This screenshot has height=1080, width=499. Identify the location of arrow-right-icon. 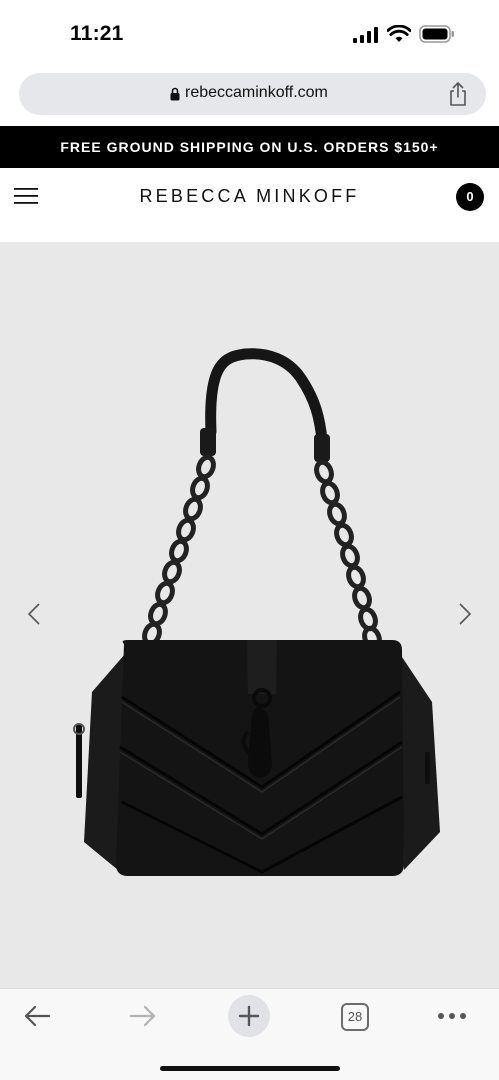
(143, 1016).